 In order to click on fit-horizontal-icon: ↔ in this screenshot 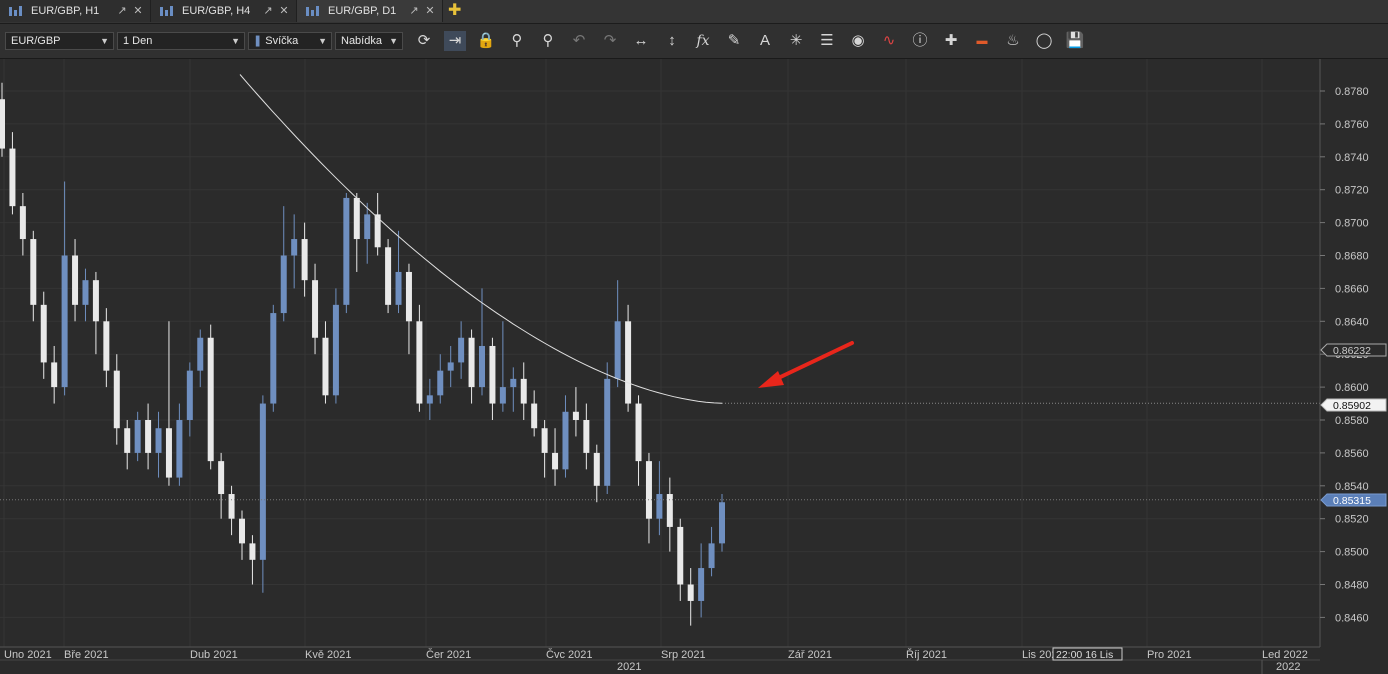, I will do `click(641, 41)`.